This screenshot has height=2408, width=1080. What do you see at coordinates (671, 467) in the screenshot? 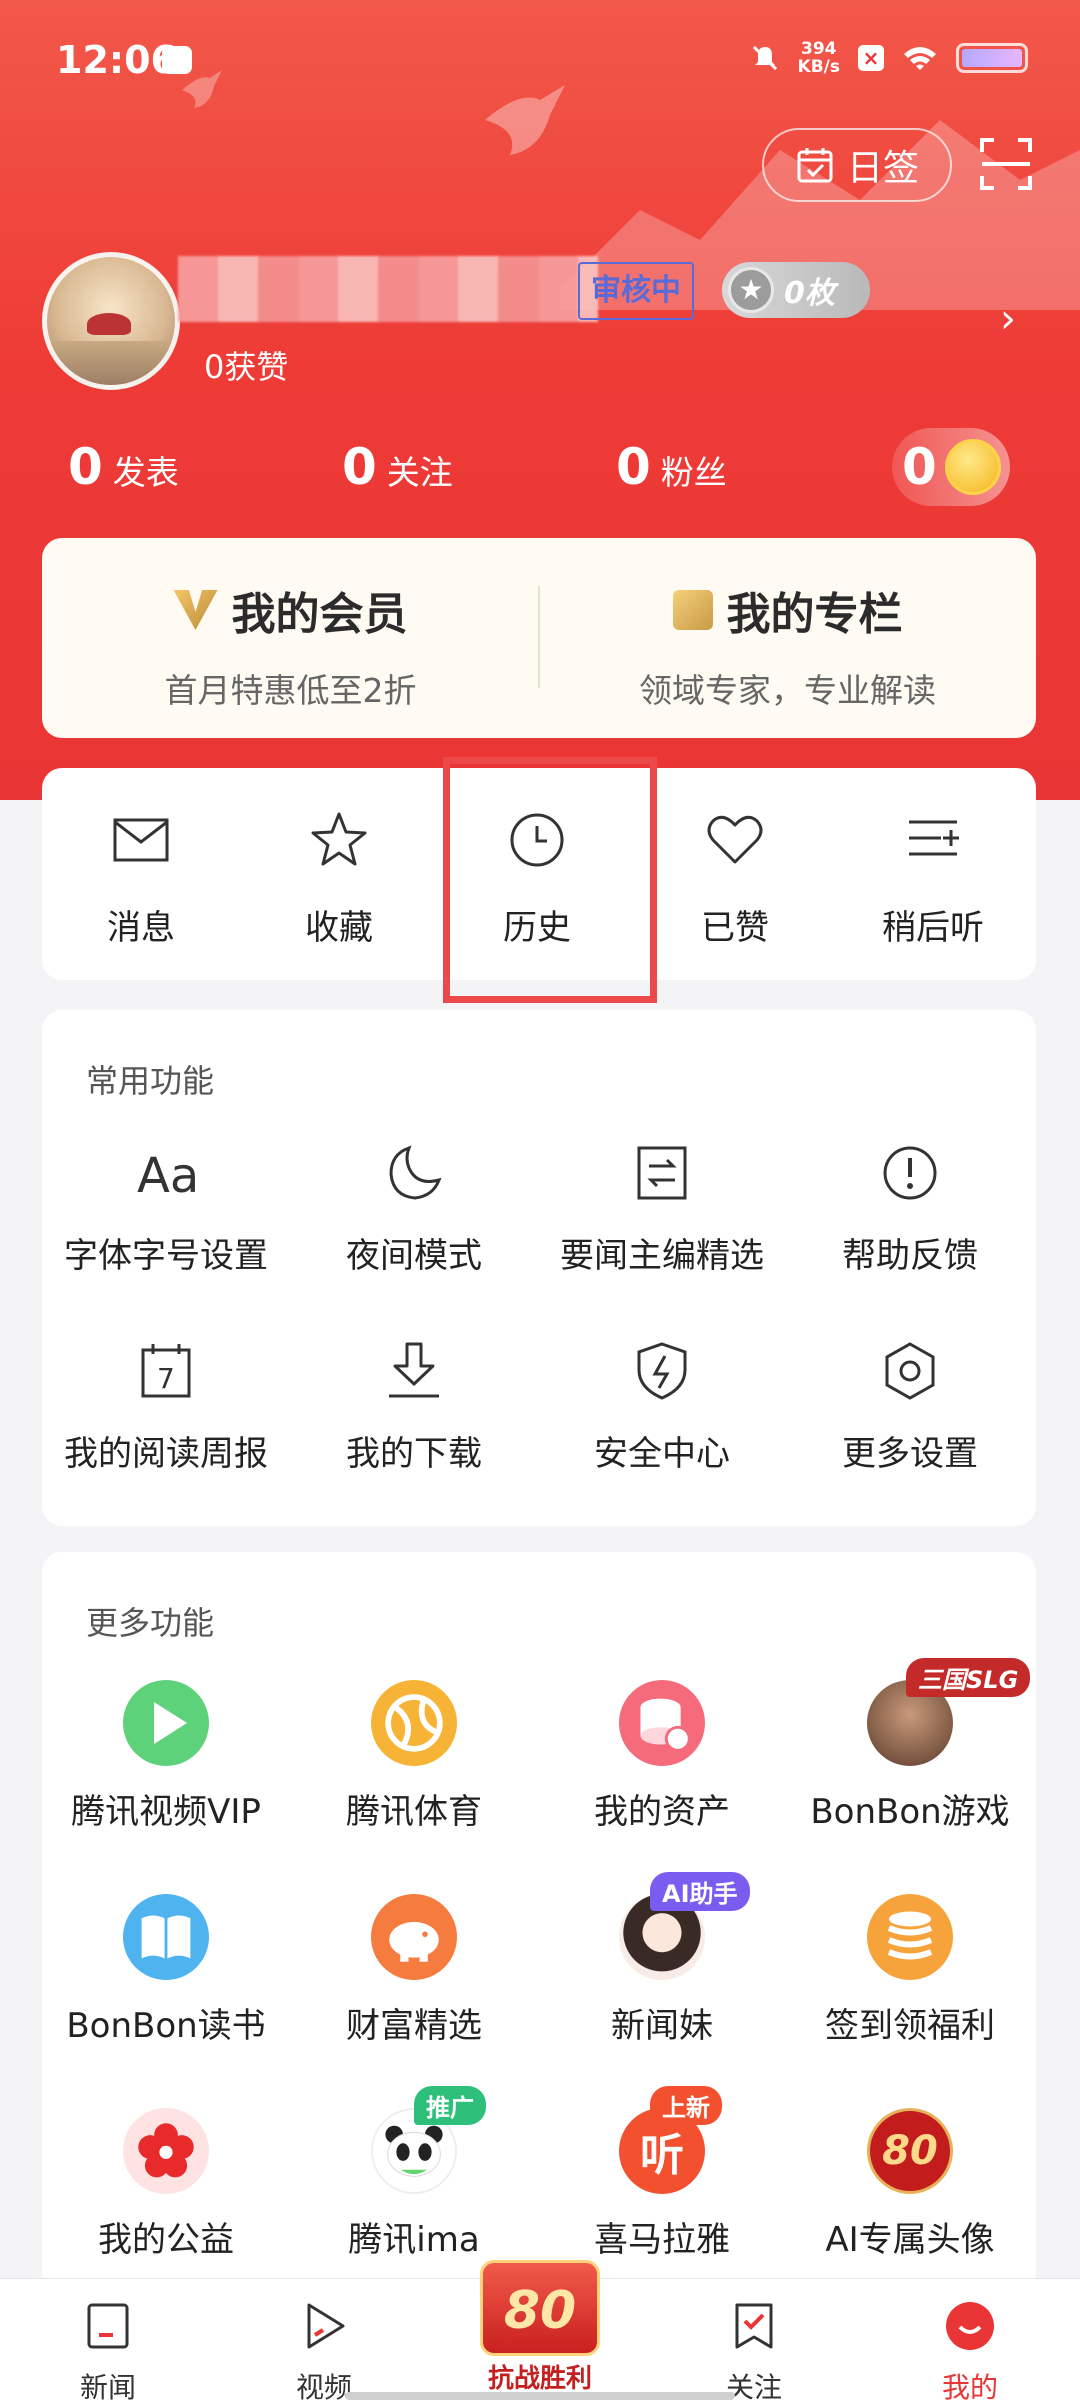
I see `stat-followers: 0 粉丝` at bounding box center [671, 467].